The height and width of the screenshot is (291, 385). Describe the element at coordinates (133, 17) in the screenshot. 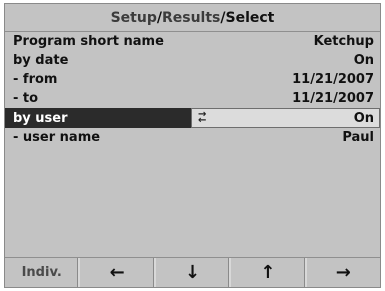

I see `breadcrumb-setup: Setup` at that location.